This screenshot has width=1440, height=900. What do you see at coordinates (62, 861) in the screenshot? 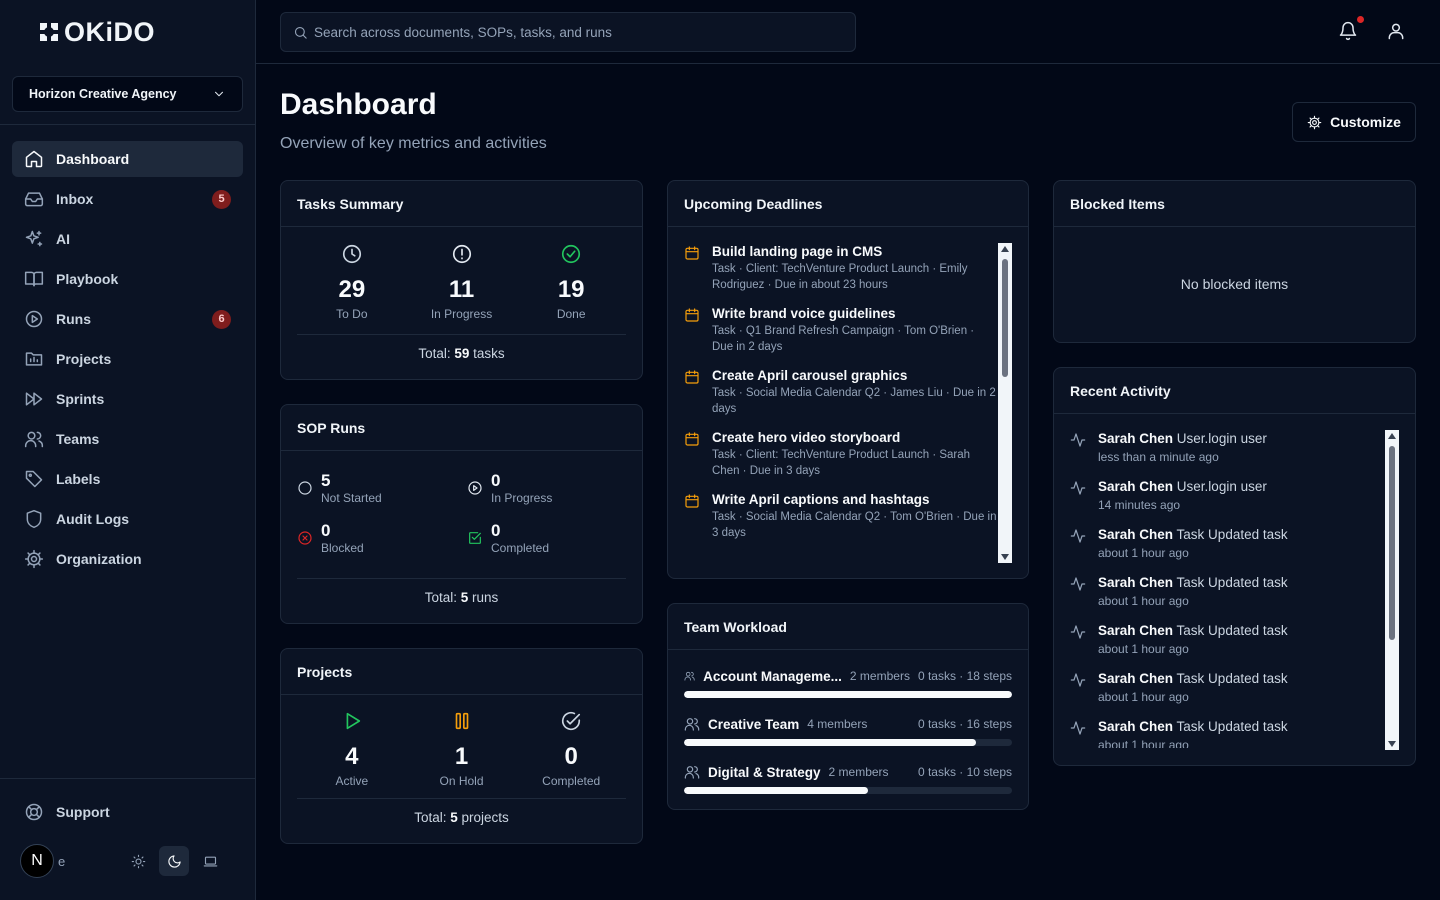
I see `user-name: e` at bounding box center [62, 861].